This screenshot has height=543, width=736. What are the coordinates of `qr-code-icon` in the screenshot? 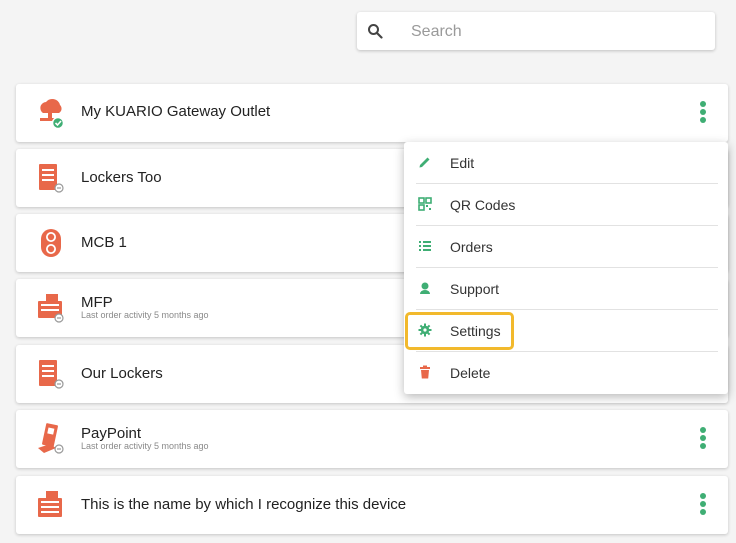 It's located at (425, 204).